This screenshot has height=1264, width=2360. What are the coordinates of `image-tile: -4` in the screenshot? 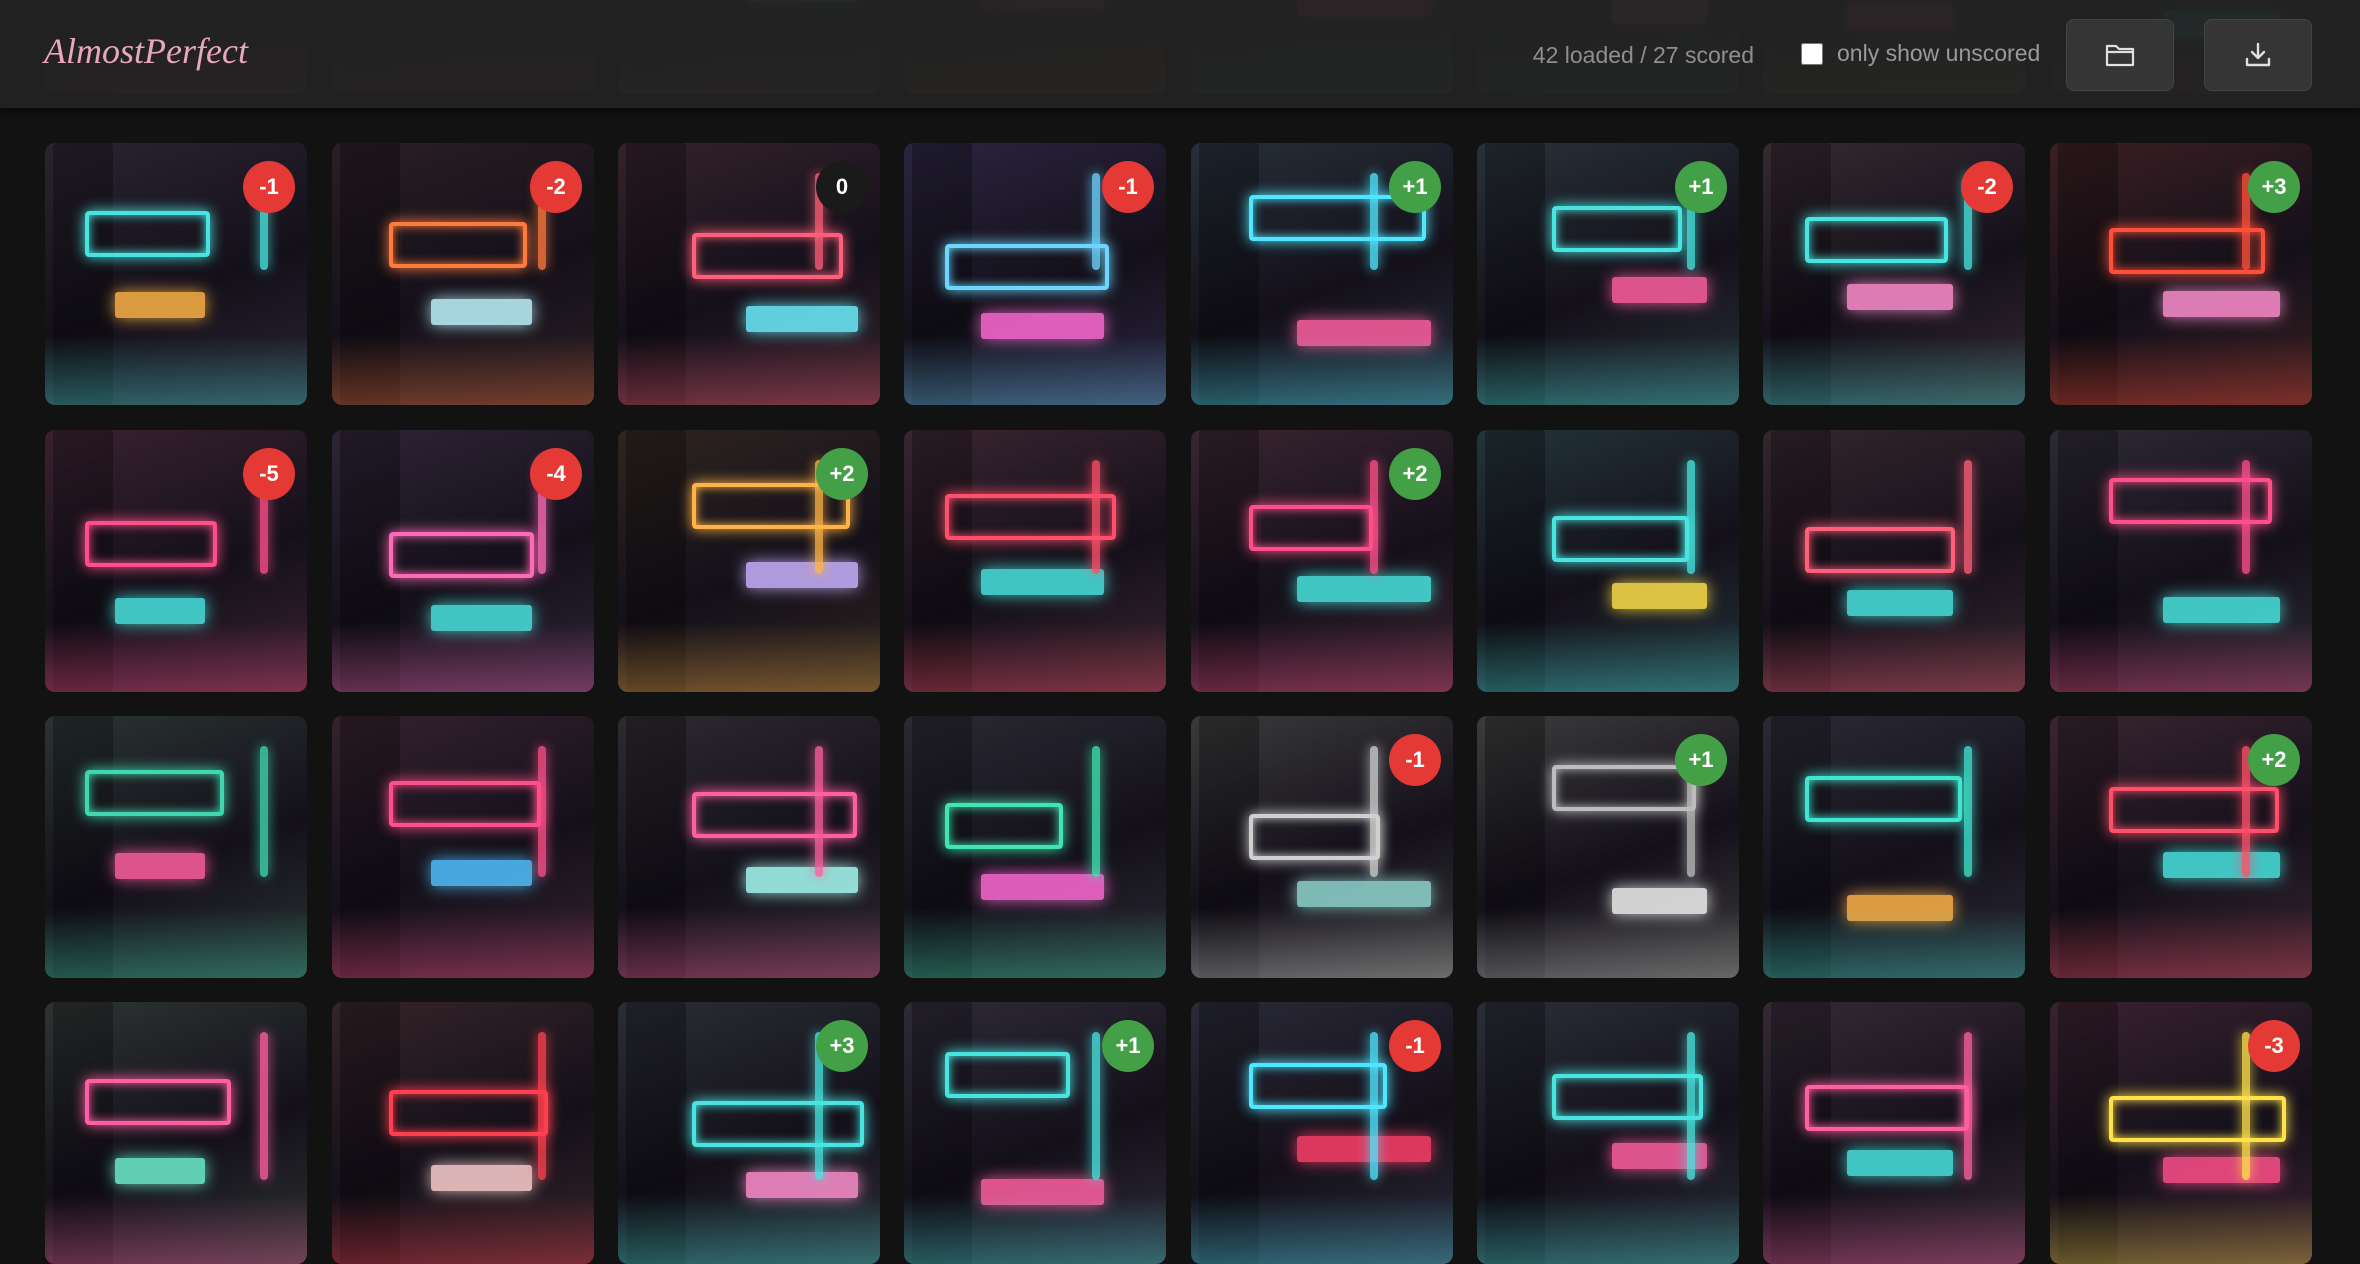 It's located at (463, 561).